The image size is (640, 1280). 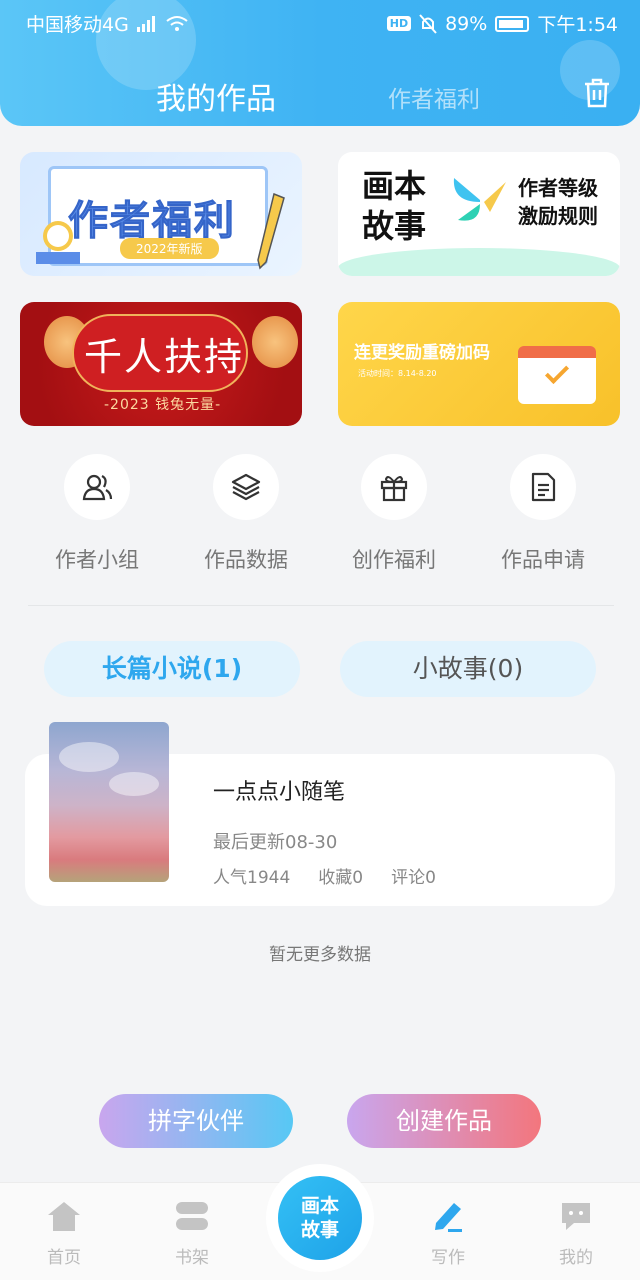 I want to click on mute-bell-icon, so click(x=428, y=23).